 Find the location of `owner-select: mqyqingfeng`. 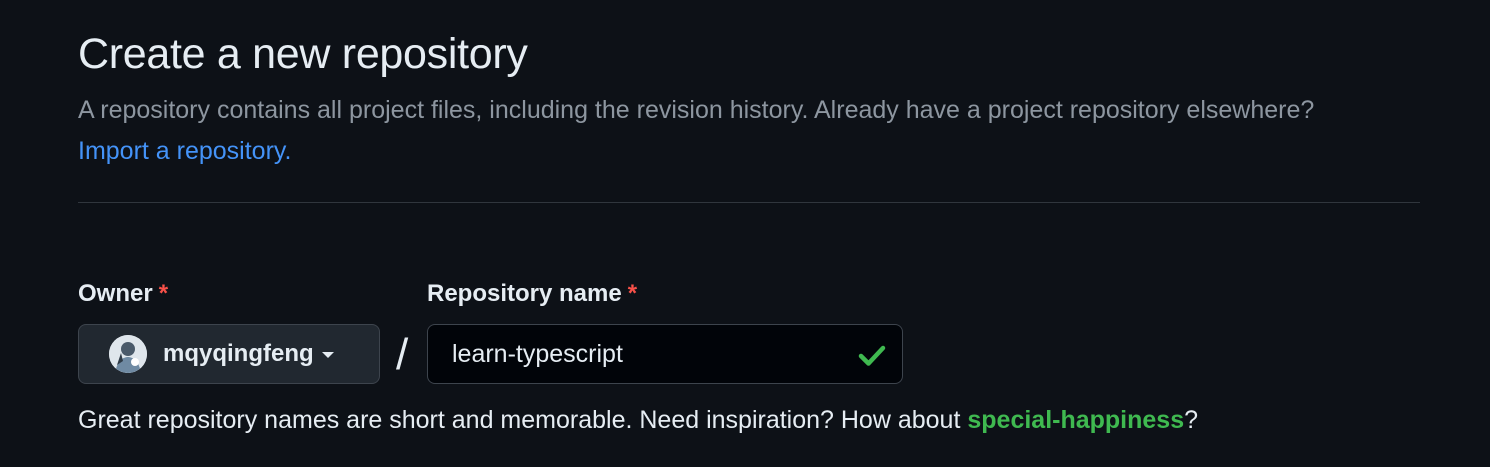

owner-select: mqyqingfeng is located at coordinates (229, 354).